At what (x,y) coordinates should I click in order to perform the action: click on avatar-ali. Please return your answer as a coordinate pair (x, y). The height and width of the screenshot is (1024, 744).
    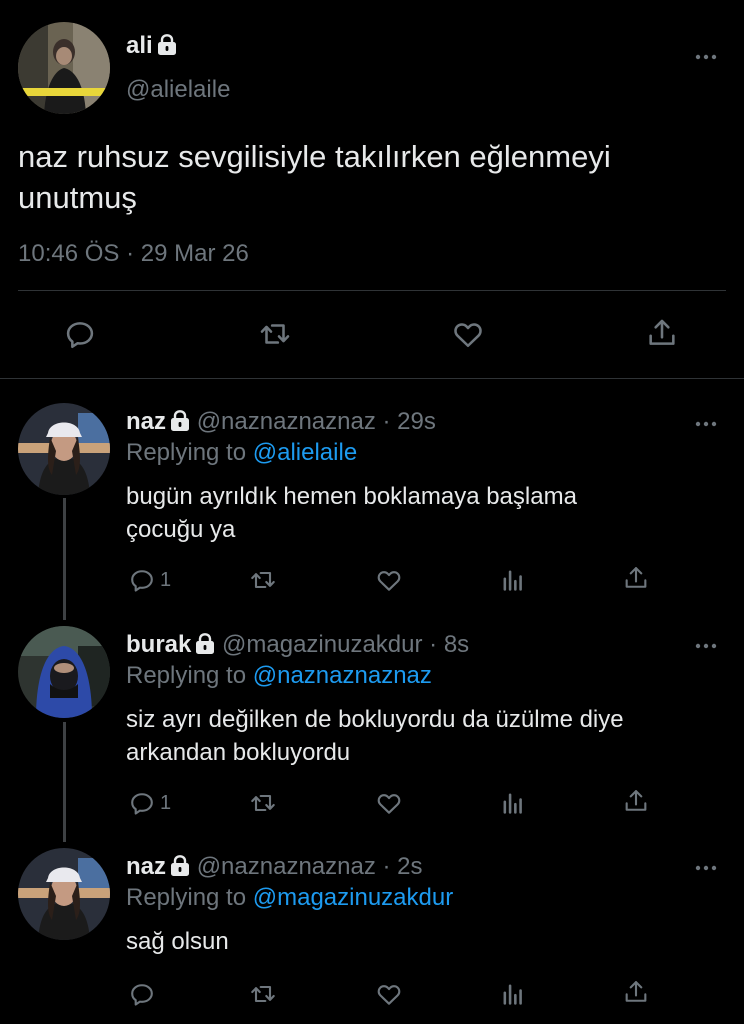
    Looking at the image, I should click on (64, 68).